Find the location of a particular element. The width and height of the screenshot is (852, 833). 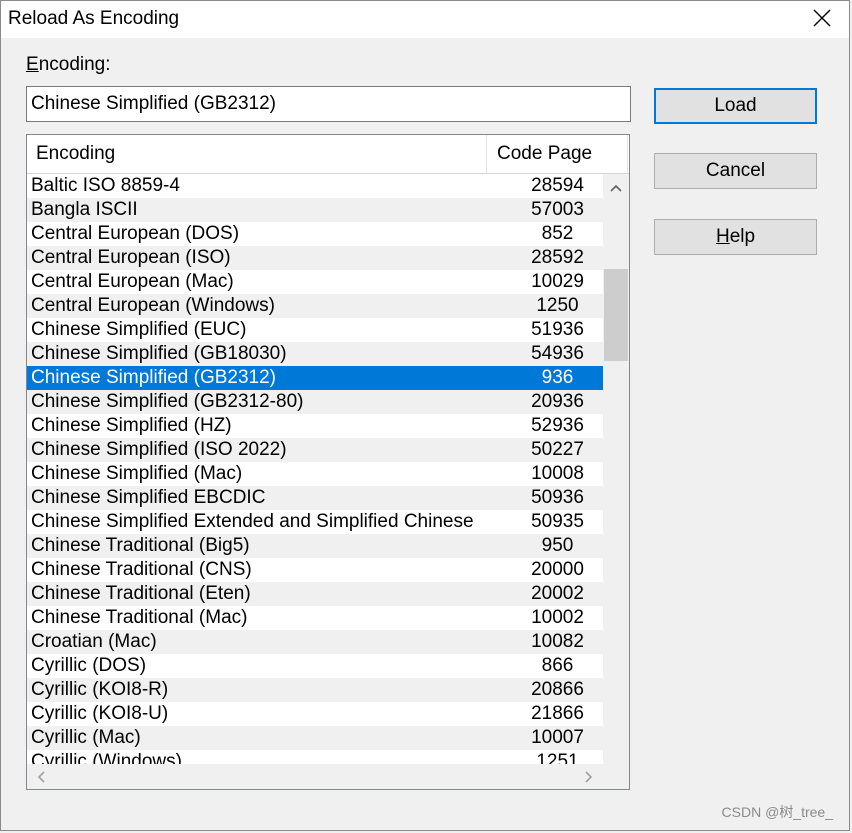

load-button: Load is located at coordinates (735, 106).